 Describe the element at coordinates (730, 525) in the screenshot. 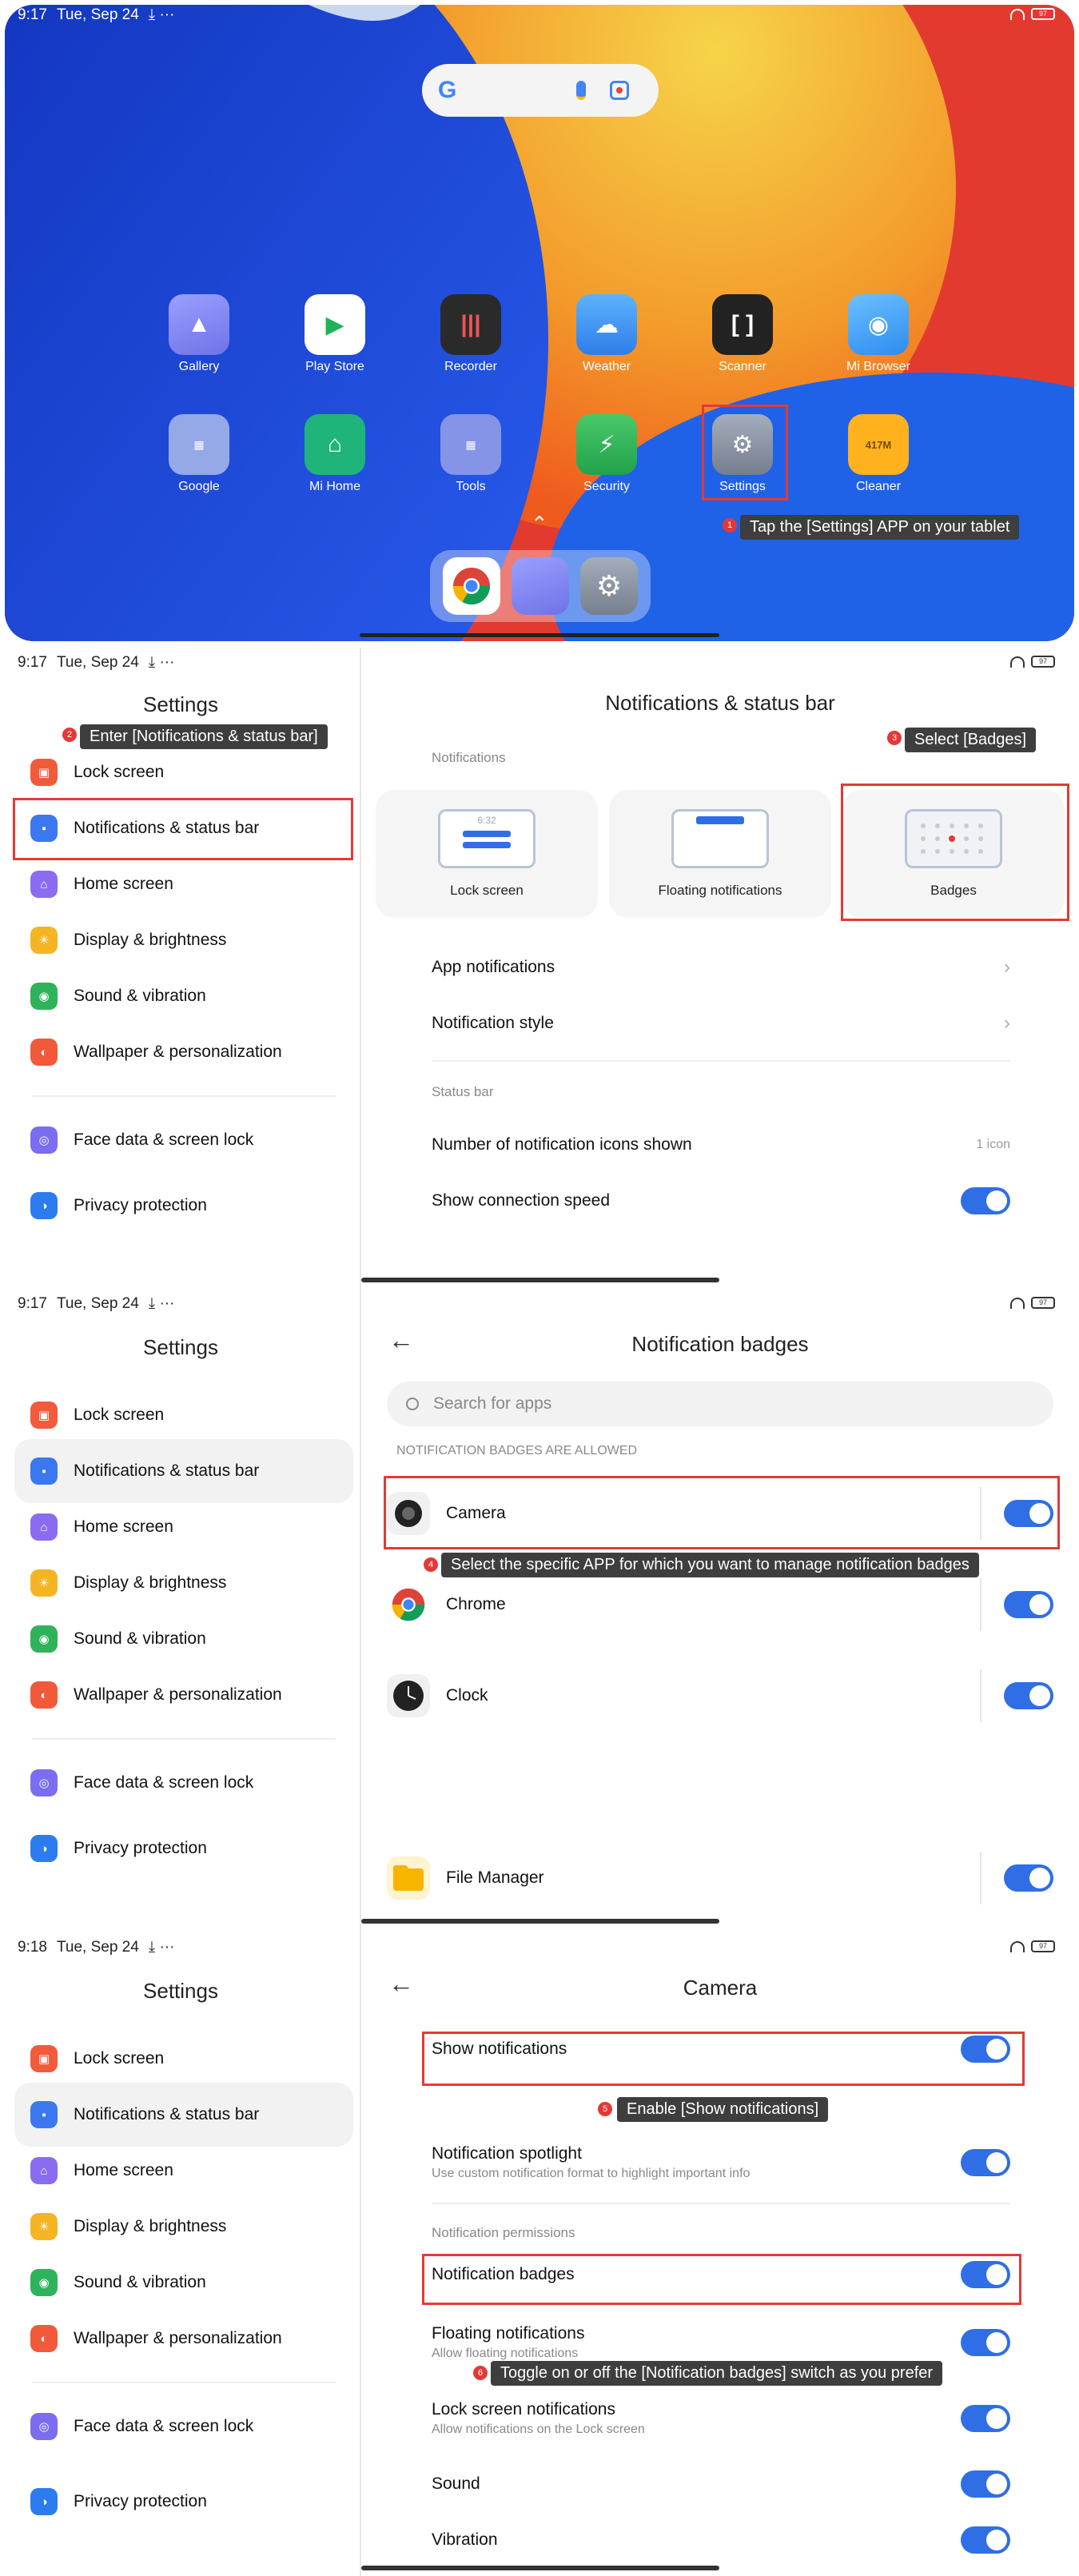

I see `step-badge-1: 1` at that location.